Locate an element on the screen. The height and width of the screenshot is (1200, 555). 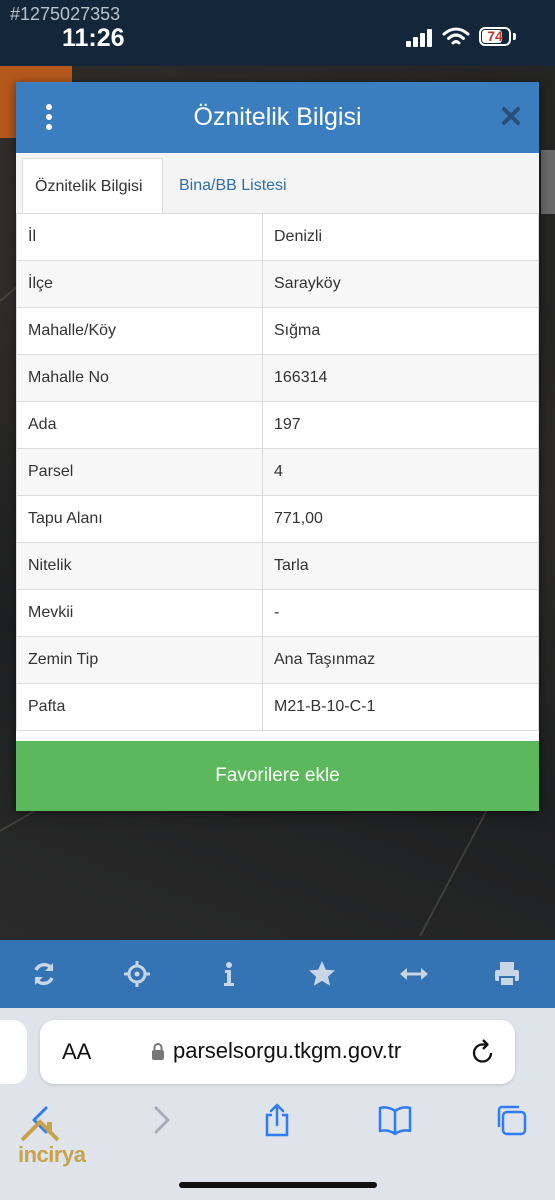
row-label: Ada is located at coordinates (139, 425).